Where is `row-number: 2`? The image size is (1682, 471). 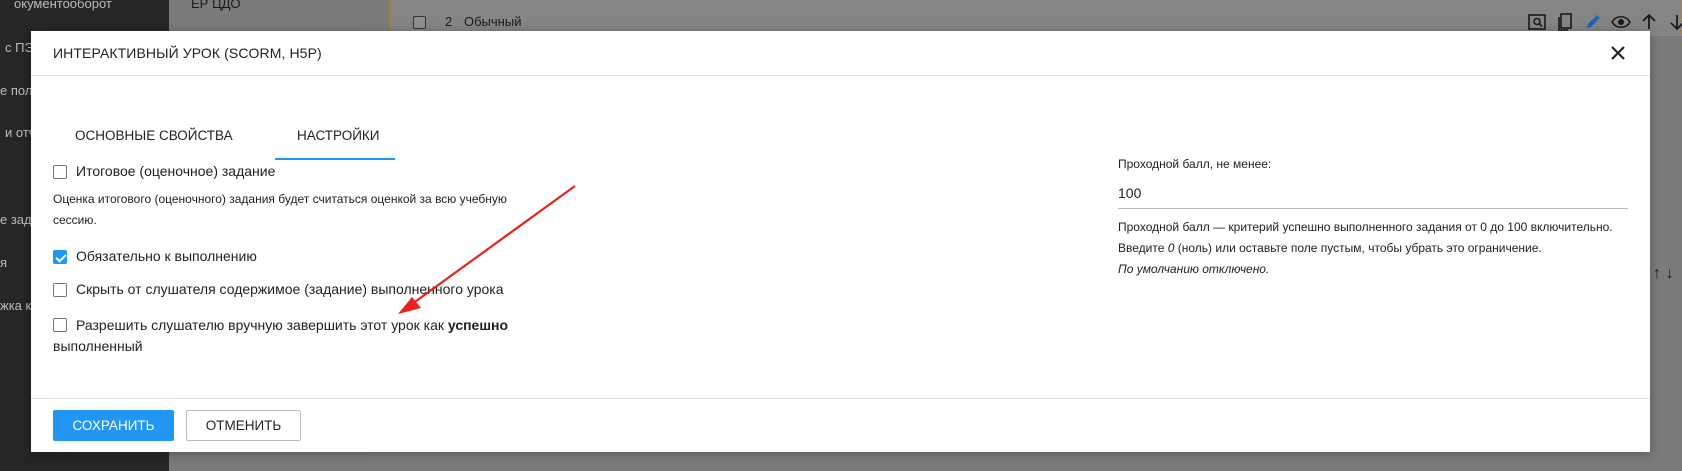
row-number: 2 is located at coordinates (449, 21).